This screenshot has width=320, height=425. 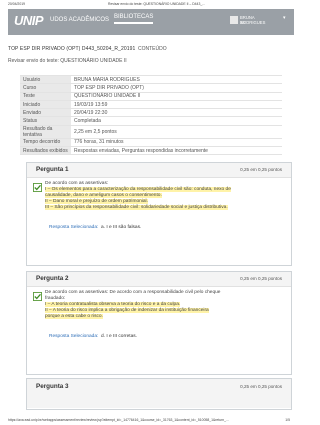 I want to click on content-link: CONTEÚDO, so click(x=152, y=49).